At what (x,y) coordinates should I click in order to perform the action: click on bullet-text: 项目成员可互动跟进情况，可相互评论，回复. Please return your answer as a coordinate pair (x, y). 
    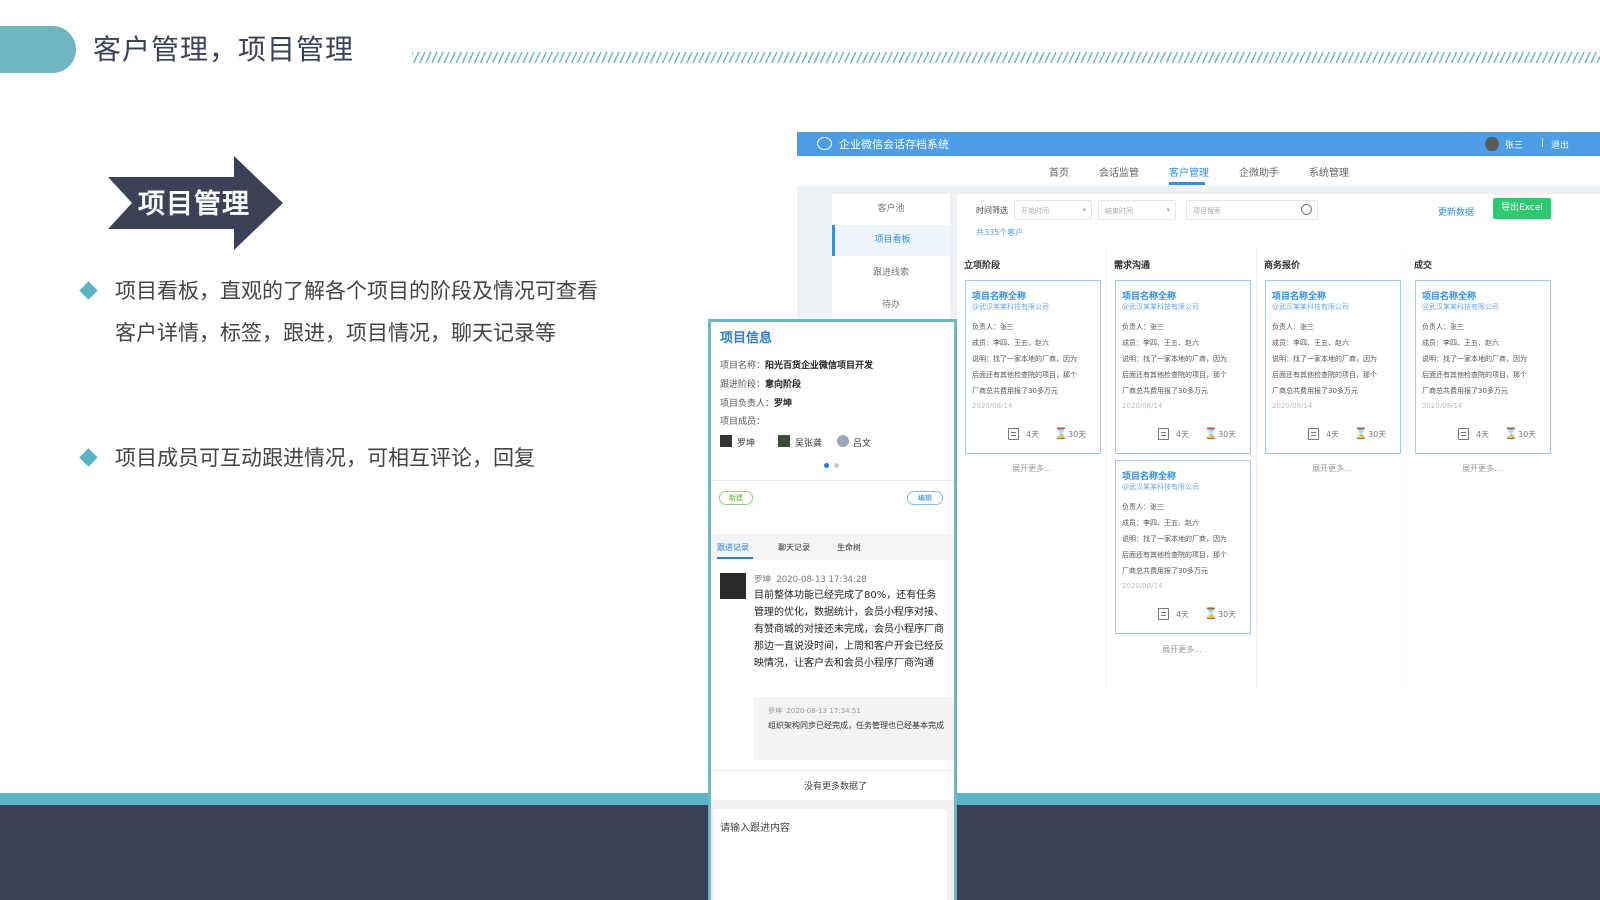
    Looking at the image, I should click on (325, 458).